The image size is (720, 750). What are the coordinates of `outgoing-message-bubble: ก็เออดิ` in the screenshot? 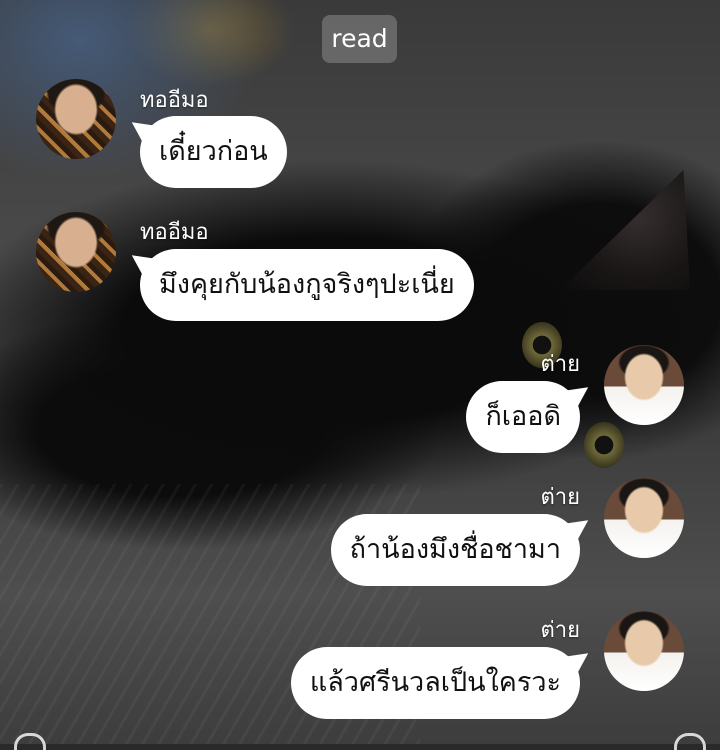 It's located at (523, 417).